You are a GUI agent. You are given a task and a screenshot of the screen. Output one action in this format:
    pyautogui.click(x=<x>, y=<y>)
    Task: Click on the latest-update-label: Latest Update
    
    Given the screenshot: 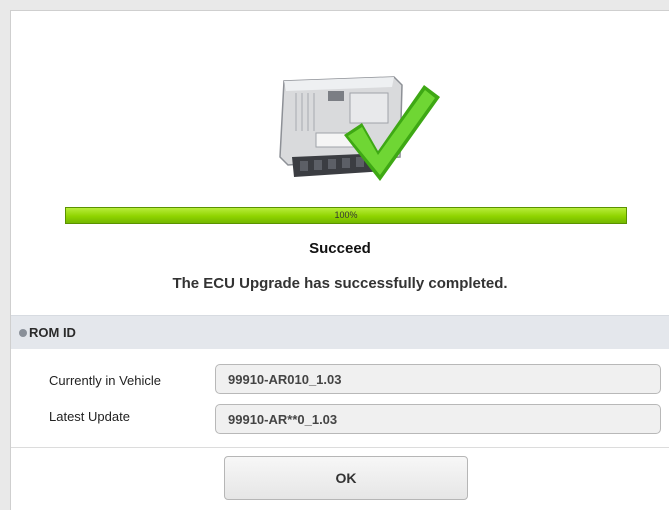 What is the action you would take?
    pyautogui.click(x=89, y=416)
    